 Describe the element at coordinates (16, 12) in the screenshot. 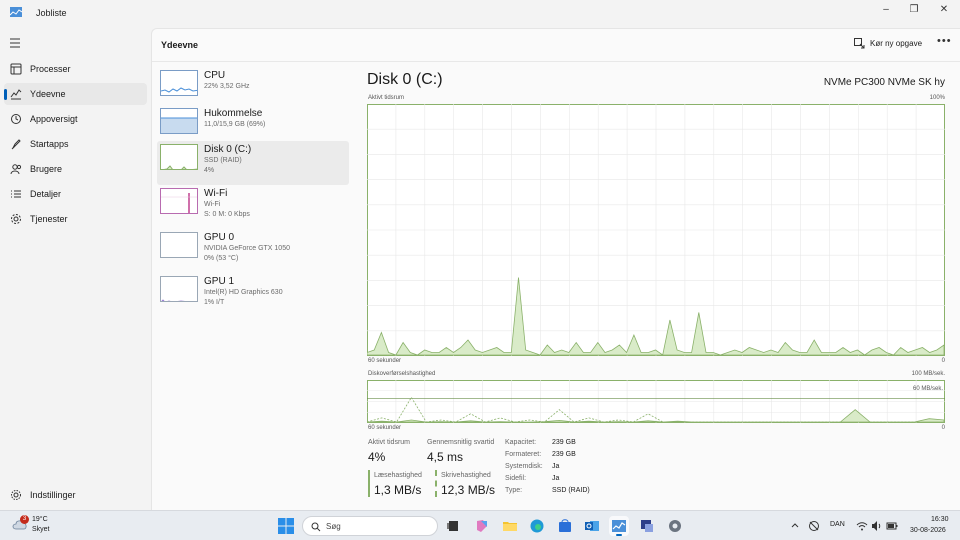

I see `task-manager-icon` at that location.